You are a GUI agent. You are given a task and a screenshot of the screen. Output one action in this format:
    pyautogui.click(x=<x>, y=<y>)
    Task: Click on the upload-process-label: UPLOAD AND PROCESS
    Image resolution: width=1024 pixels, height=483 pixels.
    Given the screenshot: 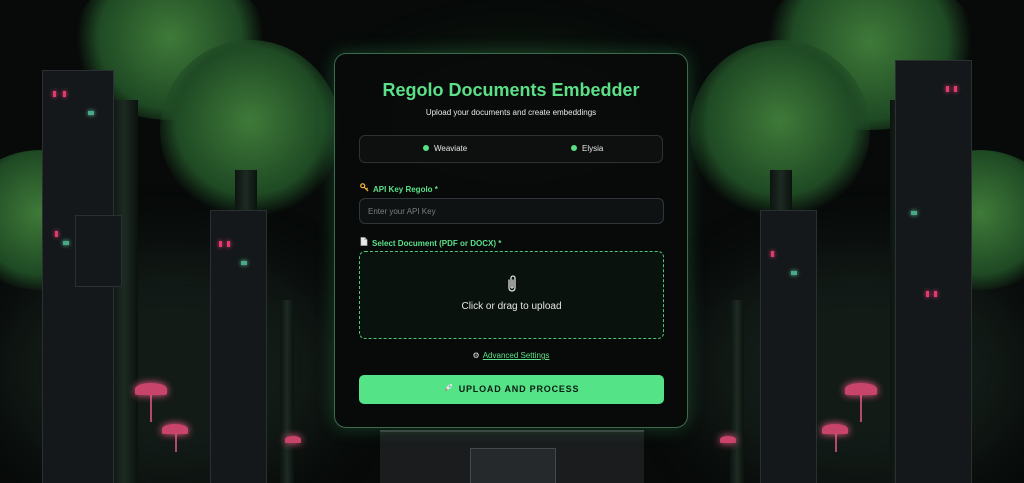 What is the action you would take?
    pyautogui.click(x=519, y=389)
    